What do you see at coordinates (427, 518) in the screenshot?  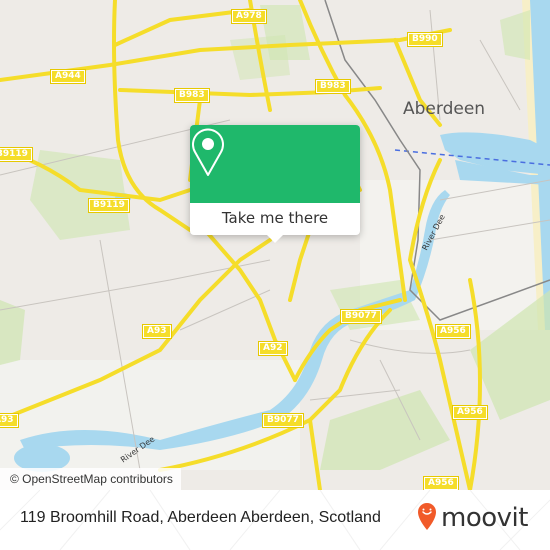 I see `moovit-pin-icon` at bounding box center [427, 518].